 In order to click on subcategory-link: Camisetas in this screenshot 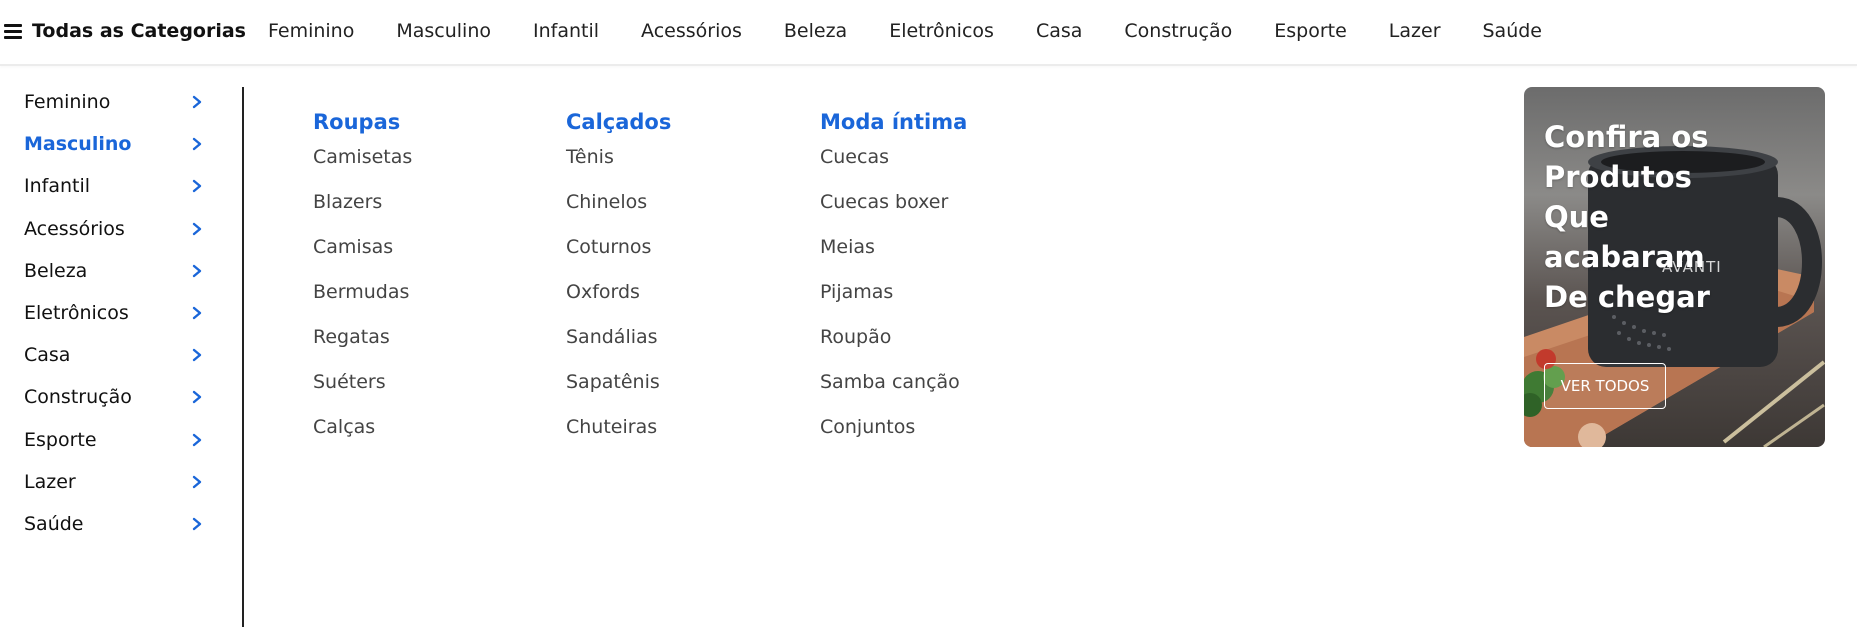, I will do `click(362, 168)`.